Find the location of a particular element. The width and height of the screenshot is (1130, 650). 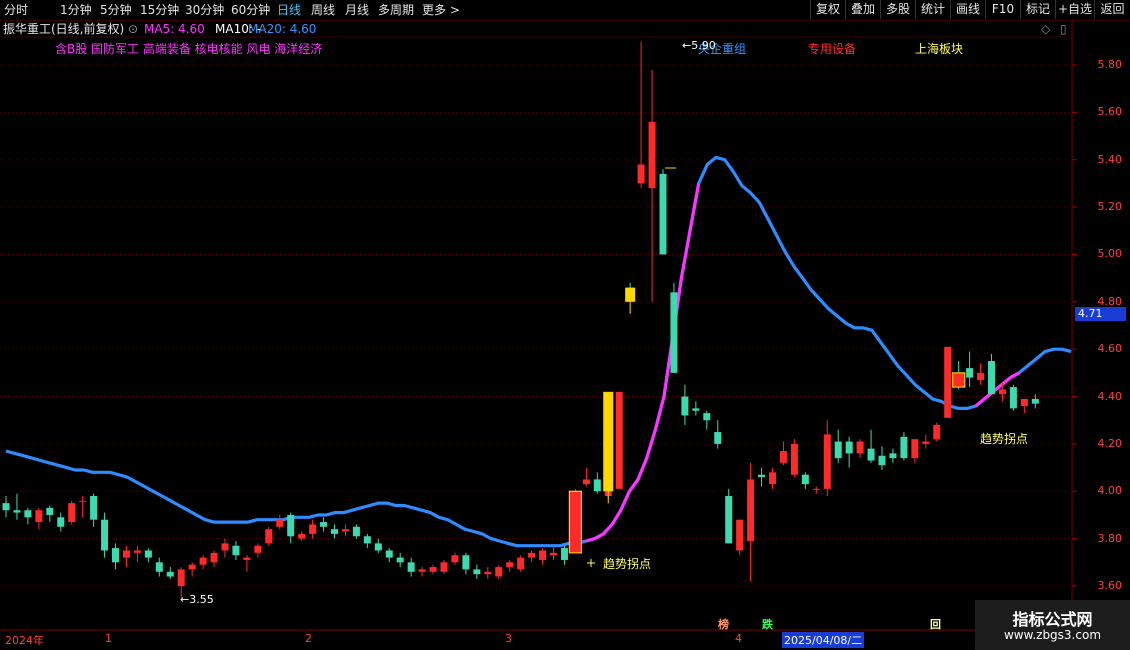

y-tick-label: 5.20 is located at coordinates (1110, 207).